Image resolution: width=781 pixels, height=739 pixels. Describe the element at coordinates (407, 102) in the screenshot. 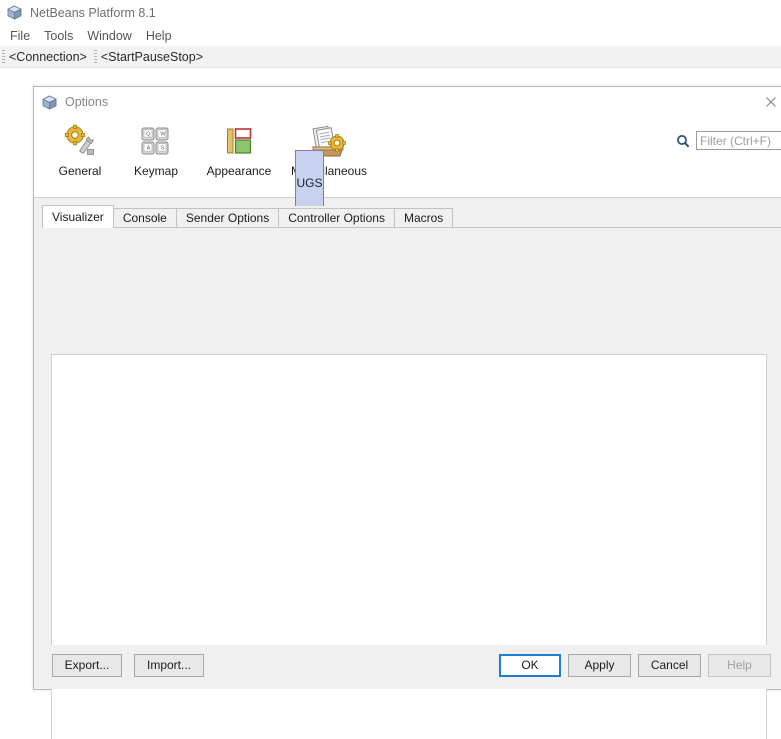

I see `dialog-titlebar: Options` at that location.